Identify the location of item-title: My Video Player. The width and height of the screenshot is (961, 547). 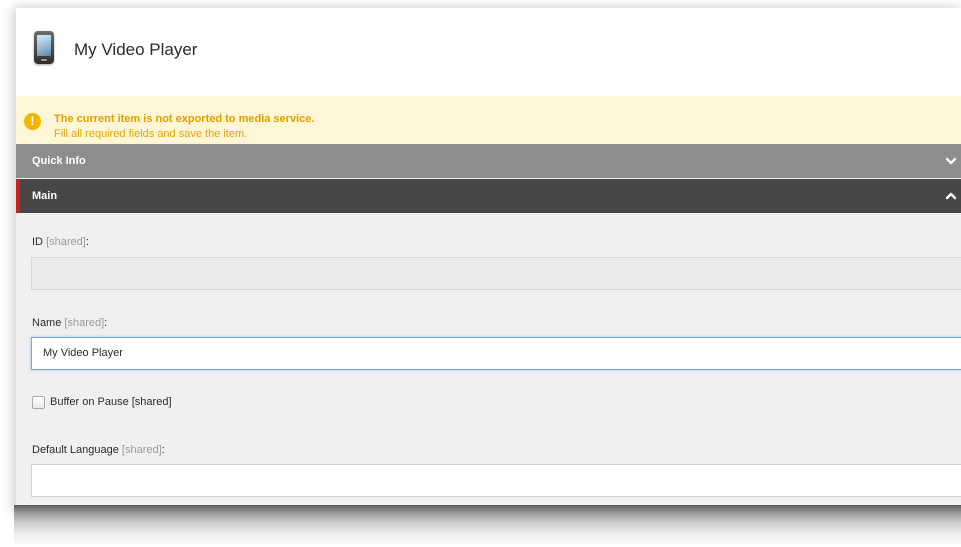
(136, 49).